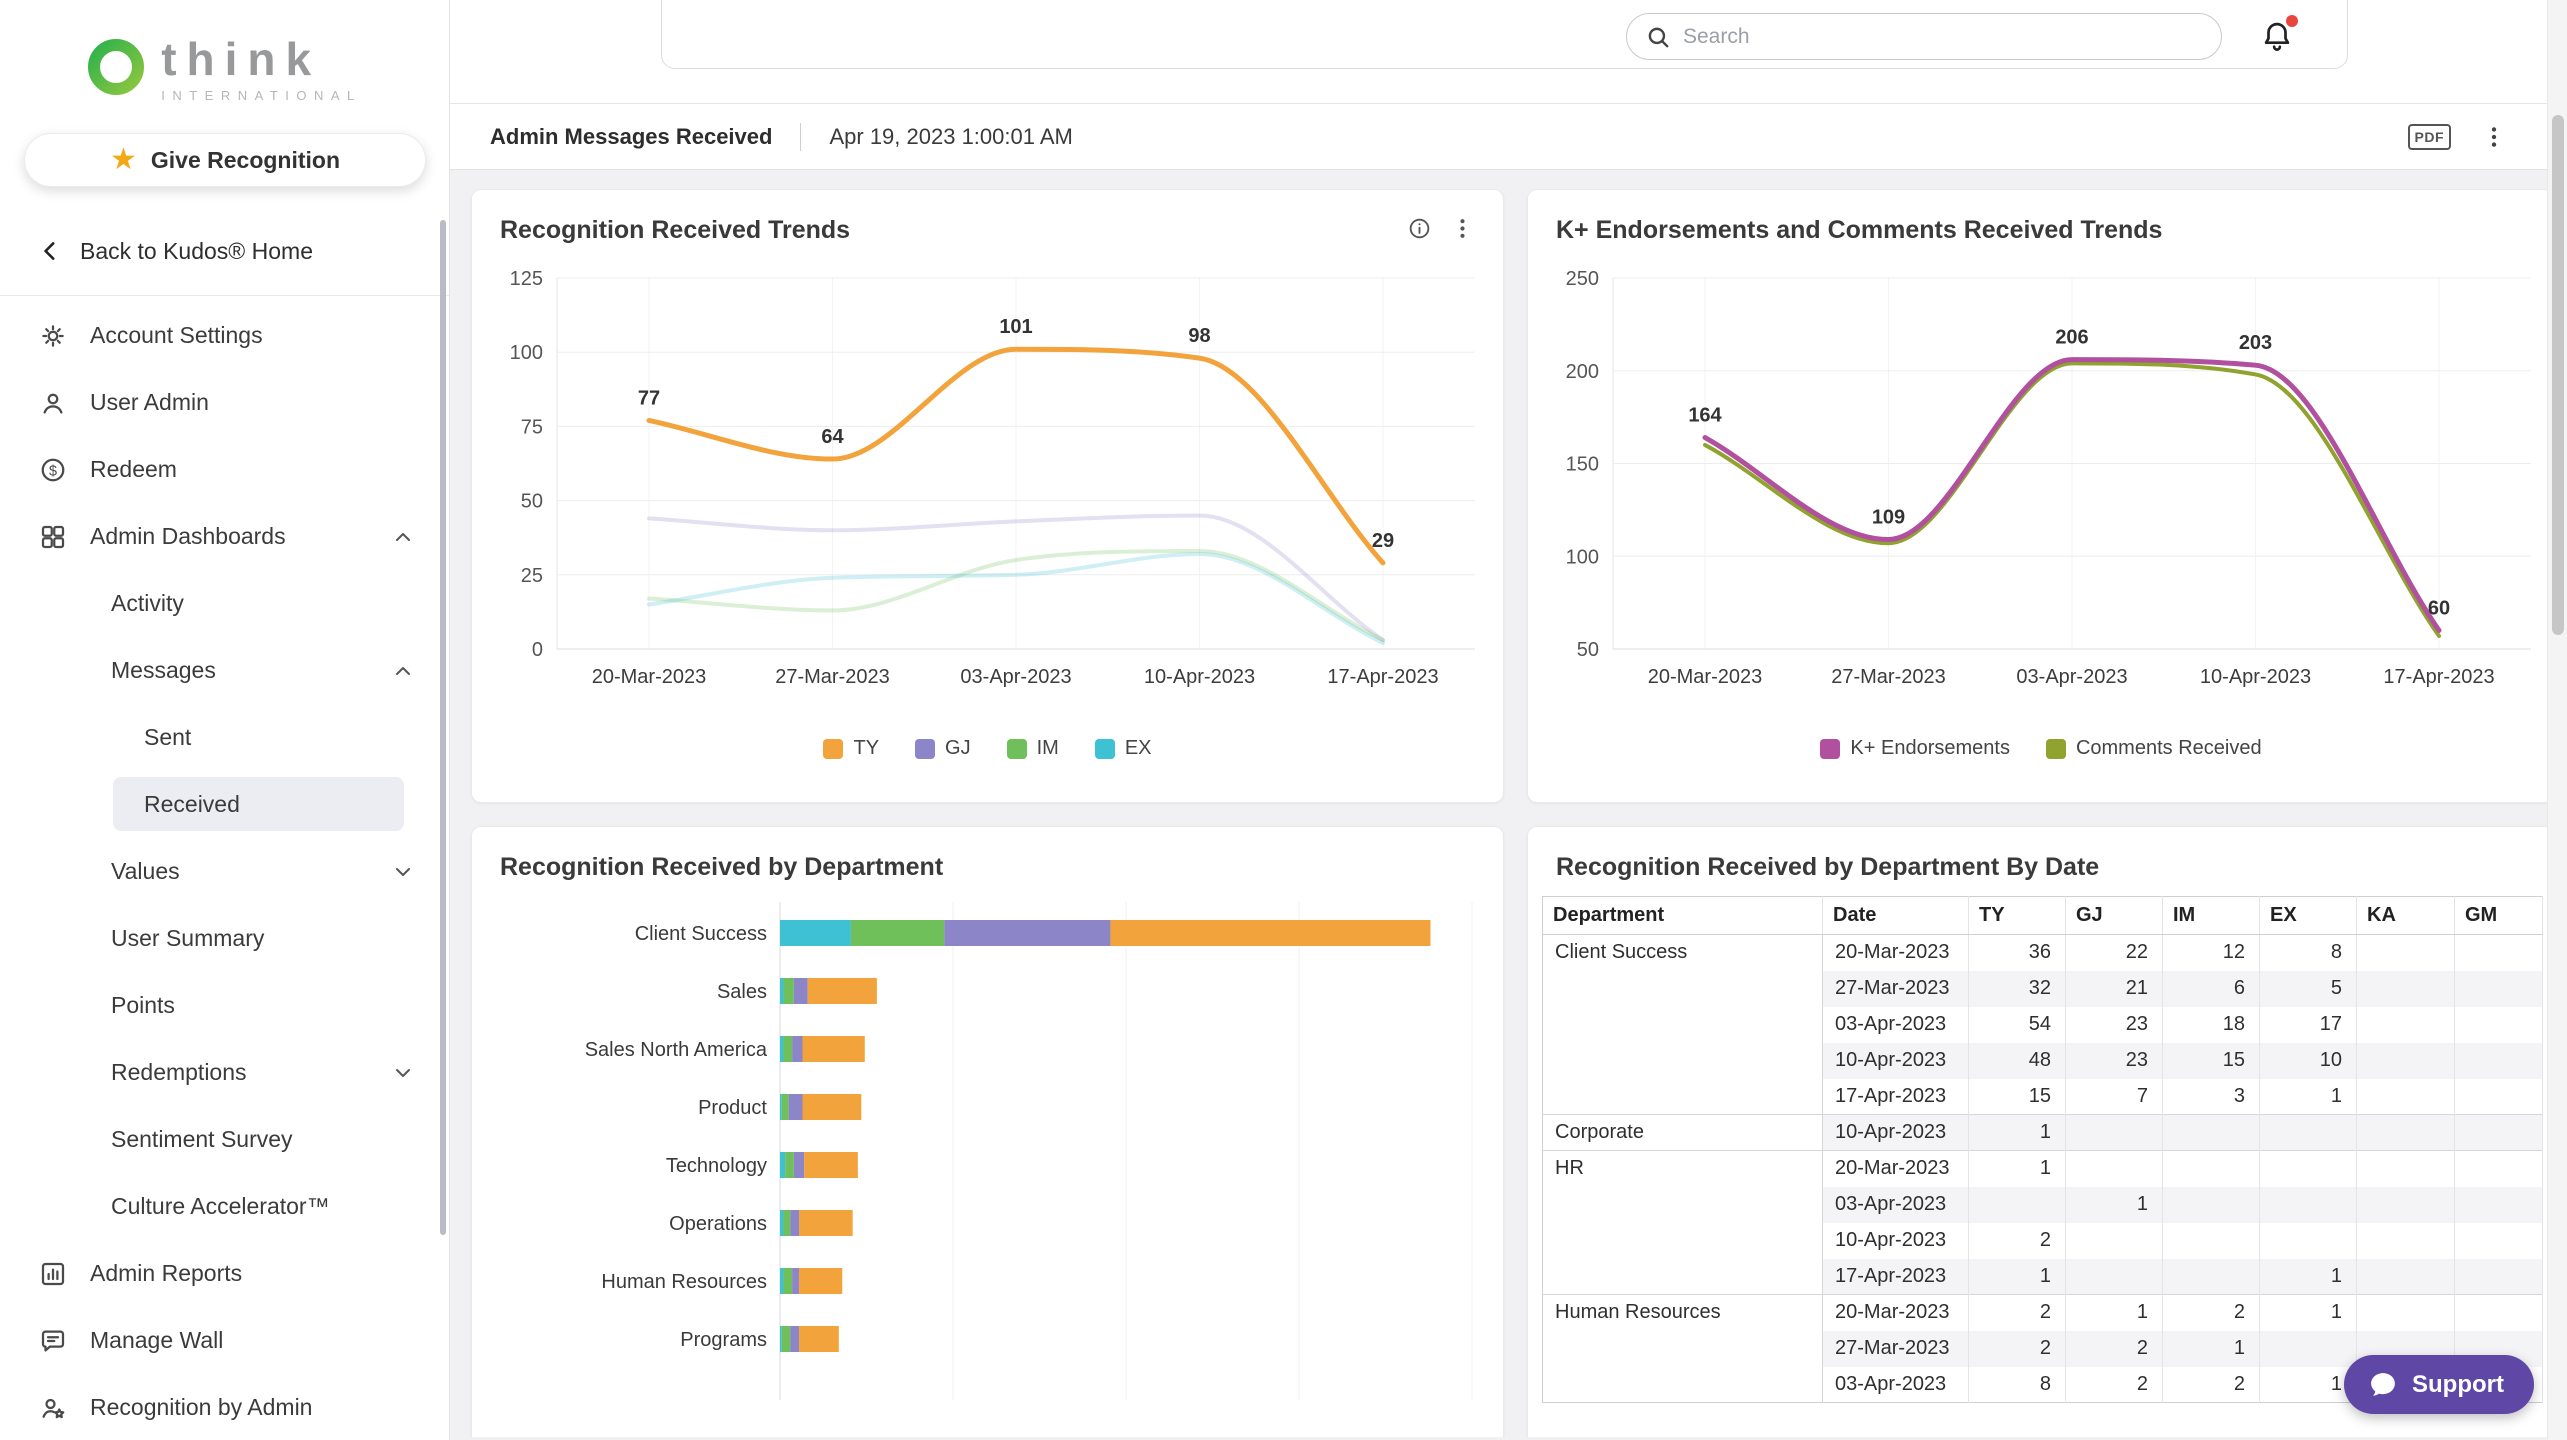 The height and width of the screenshot is (1440, 2567). Describe the element at coordinates (166, 1273) in the screenshot. I see `sidebar-item-label: Admin Reports` at that location.